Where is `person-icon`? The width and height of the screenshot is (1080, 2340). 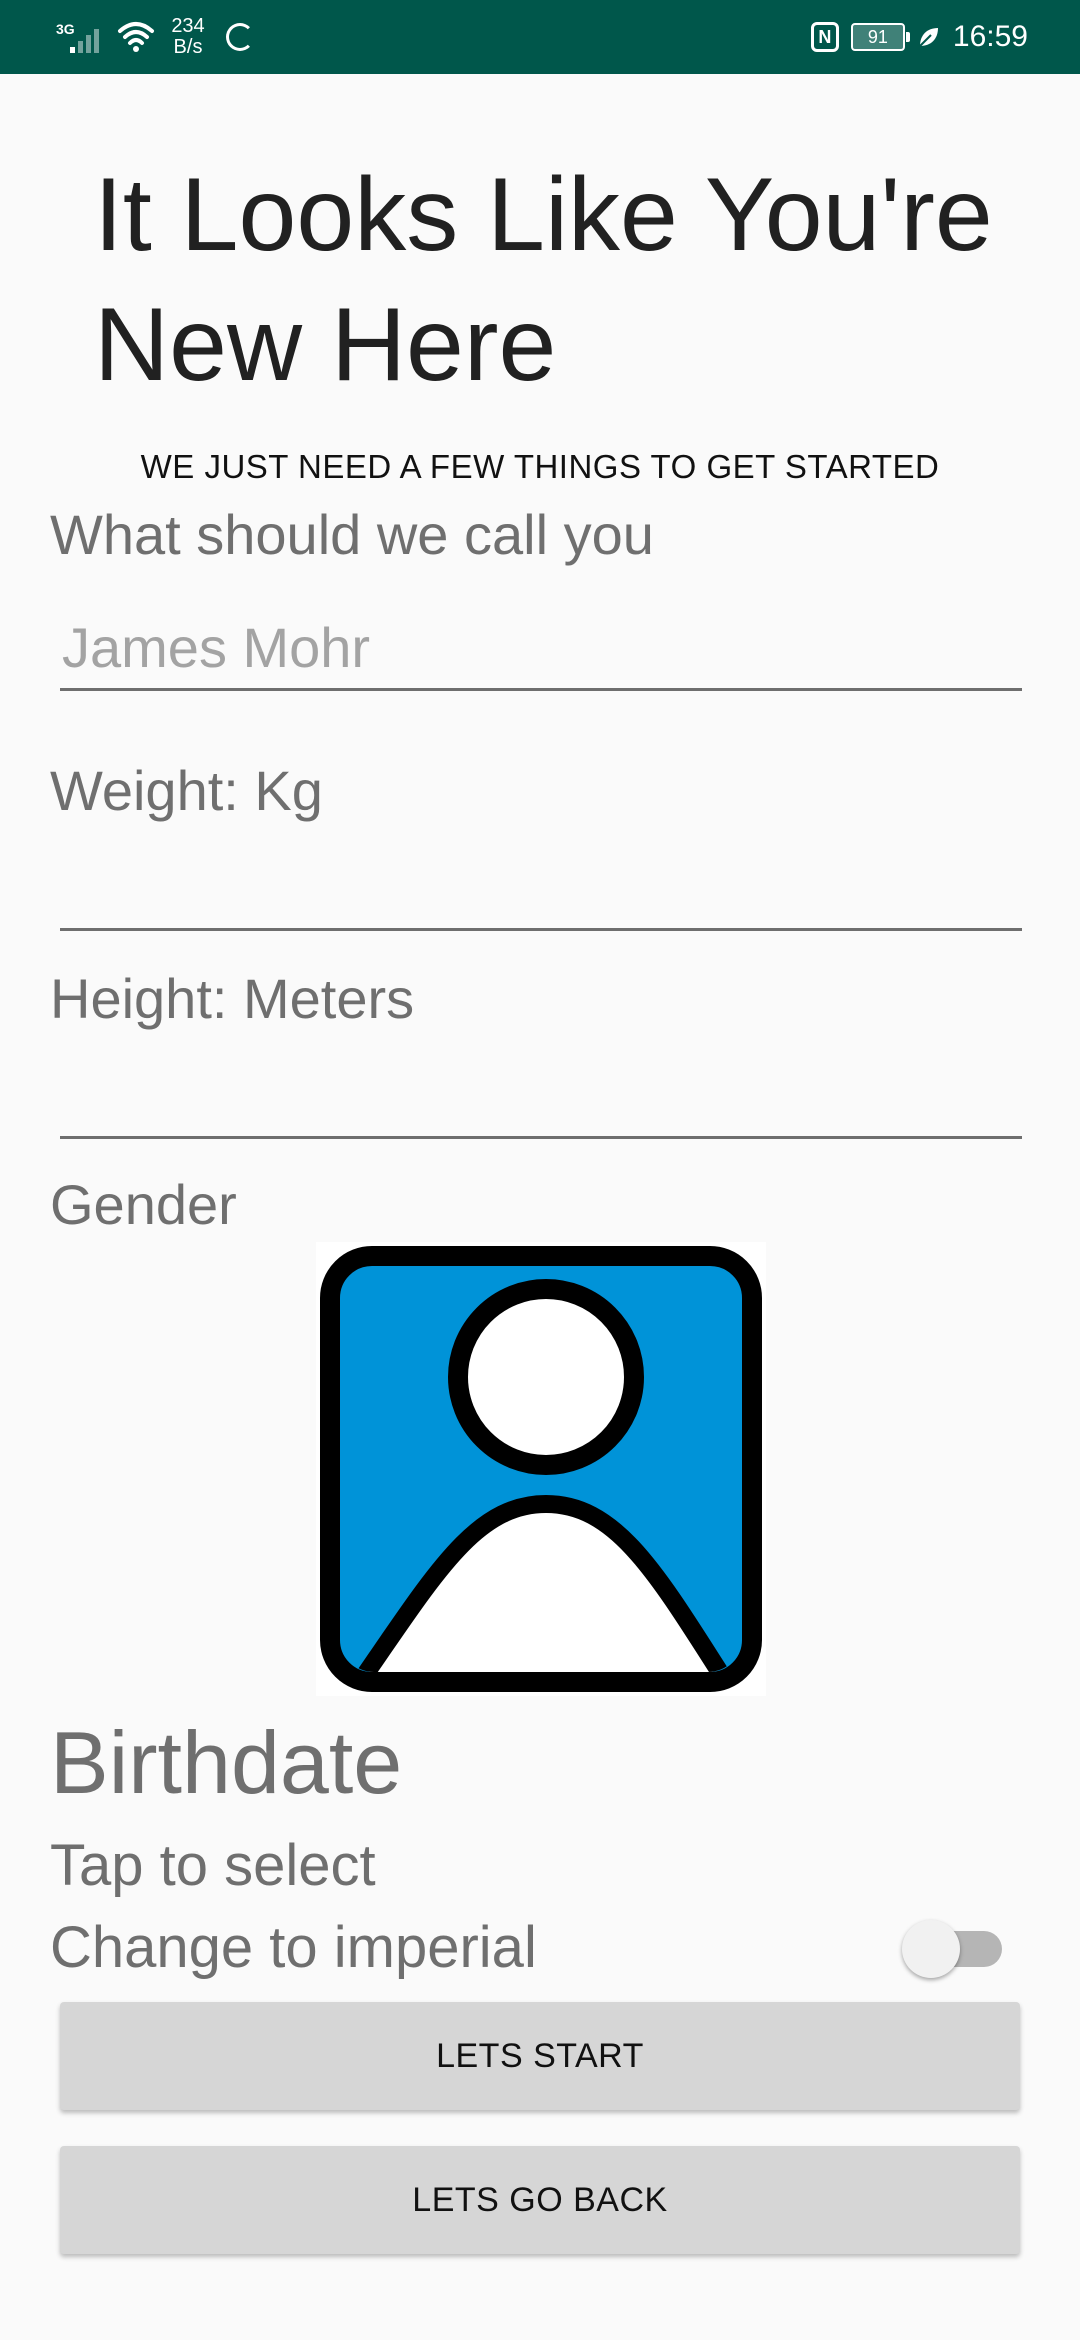 person-icon is located at coordinates (541, 1469).